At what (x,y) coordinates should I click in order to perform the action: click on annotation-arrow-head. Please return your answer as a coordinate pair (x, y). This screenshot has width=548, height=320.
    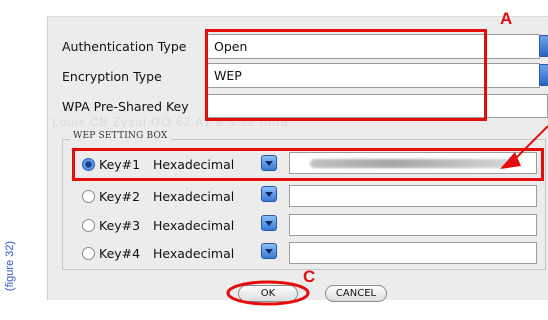
    Looking at the image, I should click on (510, 160).